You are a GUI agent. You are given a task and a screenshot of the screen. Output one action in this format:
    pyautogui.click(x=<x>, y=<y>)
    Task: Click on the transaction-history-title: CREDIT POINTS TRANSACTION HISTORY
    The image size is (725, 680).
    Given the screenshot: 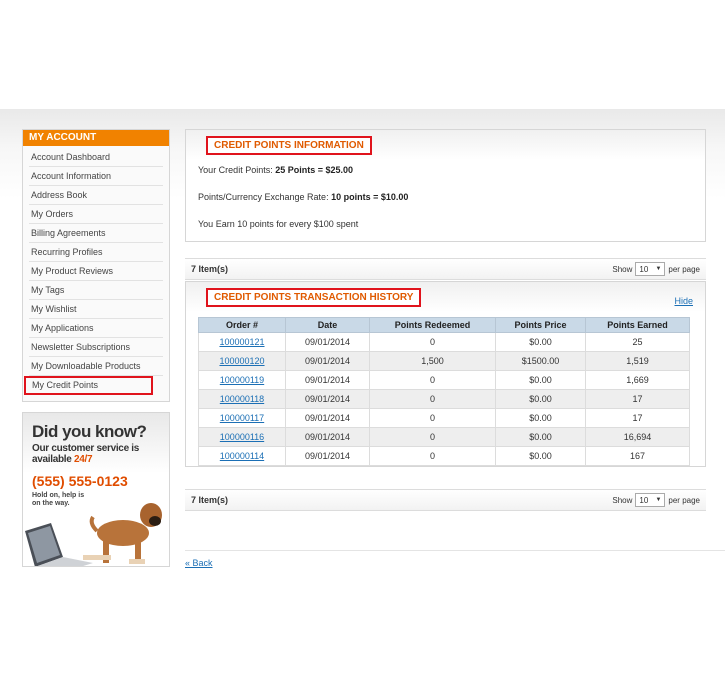 What is the action you would take?
    pyautogui.click(x=314, y=297)
    